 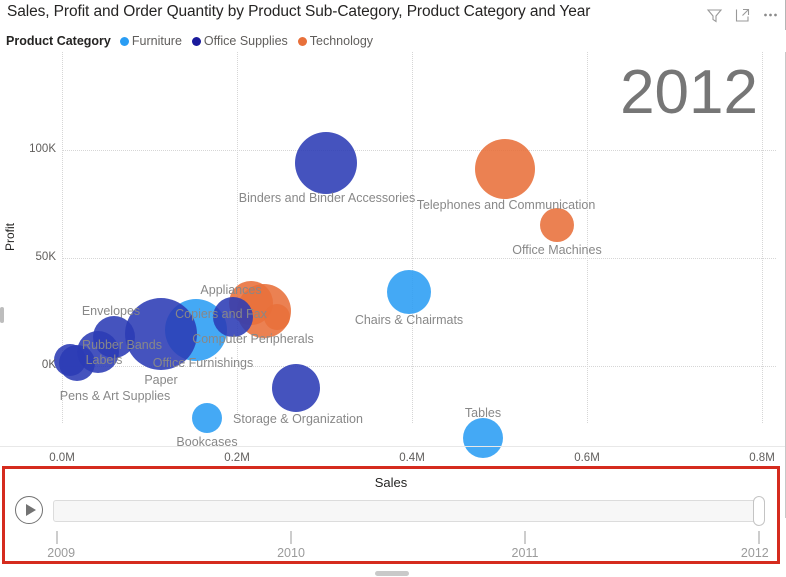 What do you see at coordinates (557, 250) in the screenshot?
I see `bubble-label: Office Machines` at bounding box center [557, 250].